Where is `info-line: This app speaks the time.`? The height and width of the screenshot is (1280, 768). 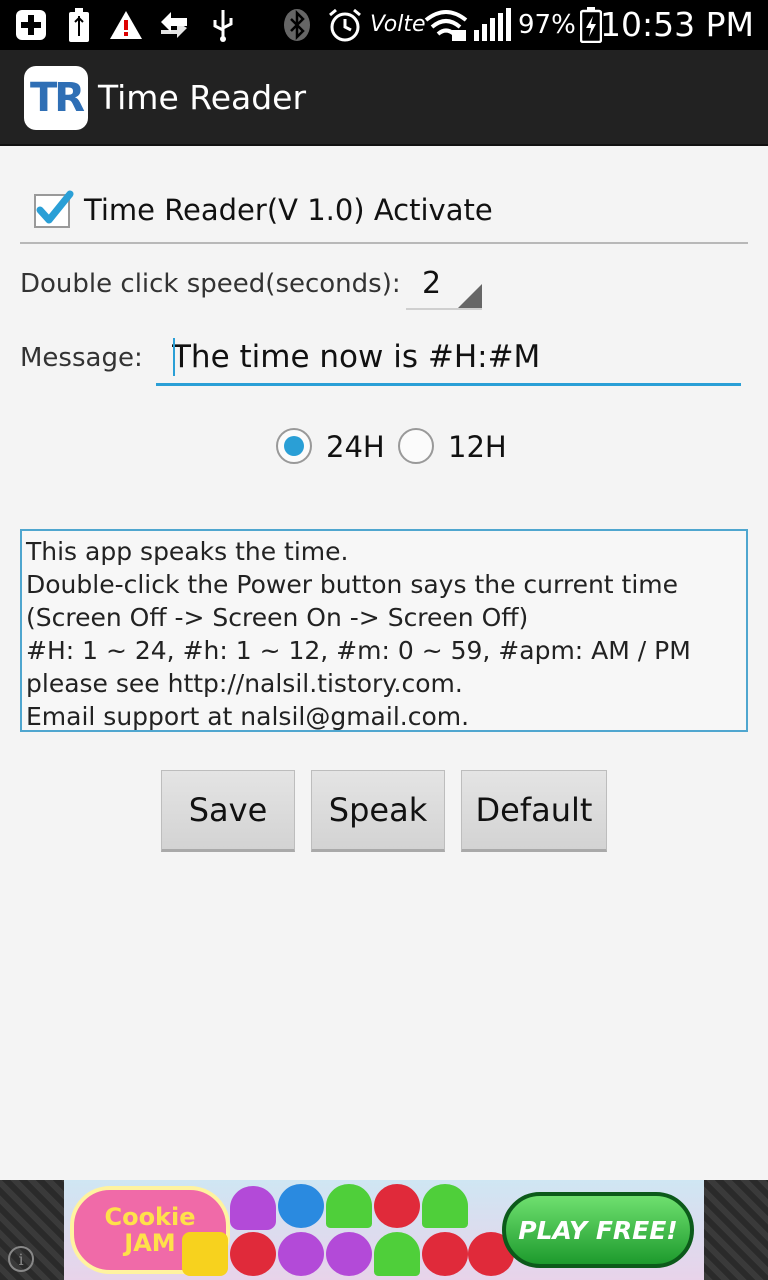
info-line: This app speaks the time. is located at coordinates (187, 551).